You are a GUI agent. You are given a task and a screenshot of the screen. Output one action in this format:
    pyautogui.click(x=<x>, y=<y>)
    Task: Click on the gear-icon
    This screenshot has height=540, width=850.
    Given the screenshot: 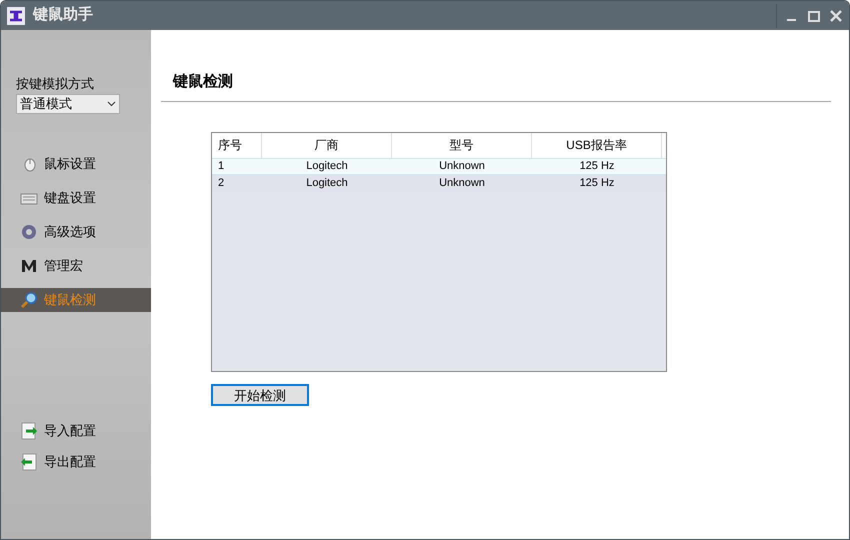 What is the action you would take?
    pyautogui.click(x=29, y=231)
    